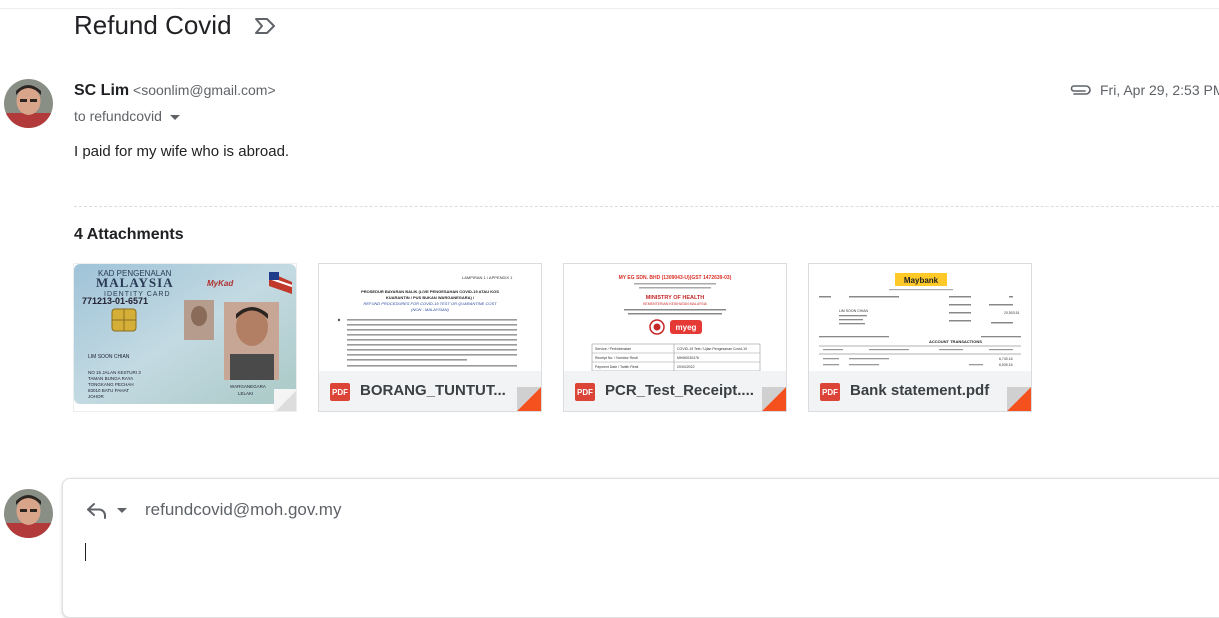 Image resolution: width=1219 pixels, height=618 pixels. Describe the element at coordinates (248, 386) in the screenshot. I see `ic-citizenship: WARGANEGARA` at that location.